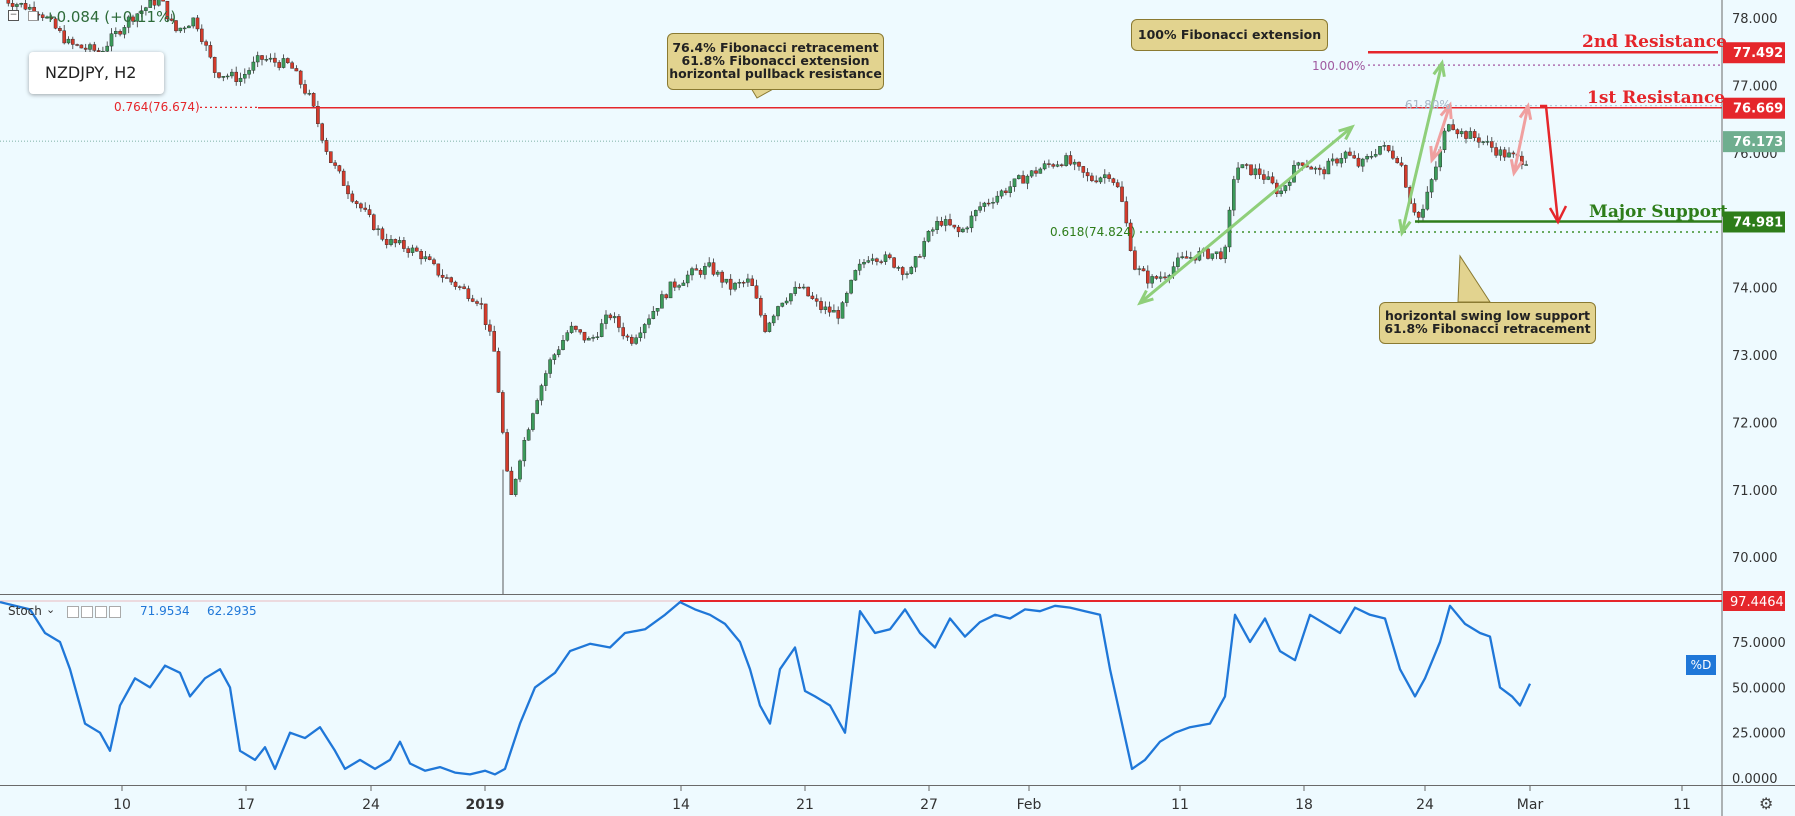 Image resolution: width=1795 pixels, height=816 pixels. Describe the element at coordinates (1758, 222) in the screenshot. I see `price-tag-label: 74.981` at that location.